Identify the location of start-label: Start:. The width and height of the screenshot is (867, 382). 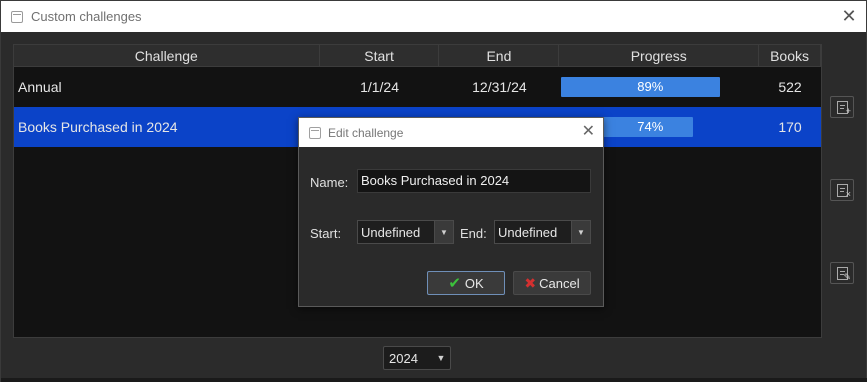
(326, 233).